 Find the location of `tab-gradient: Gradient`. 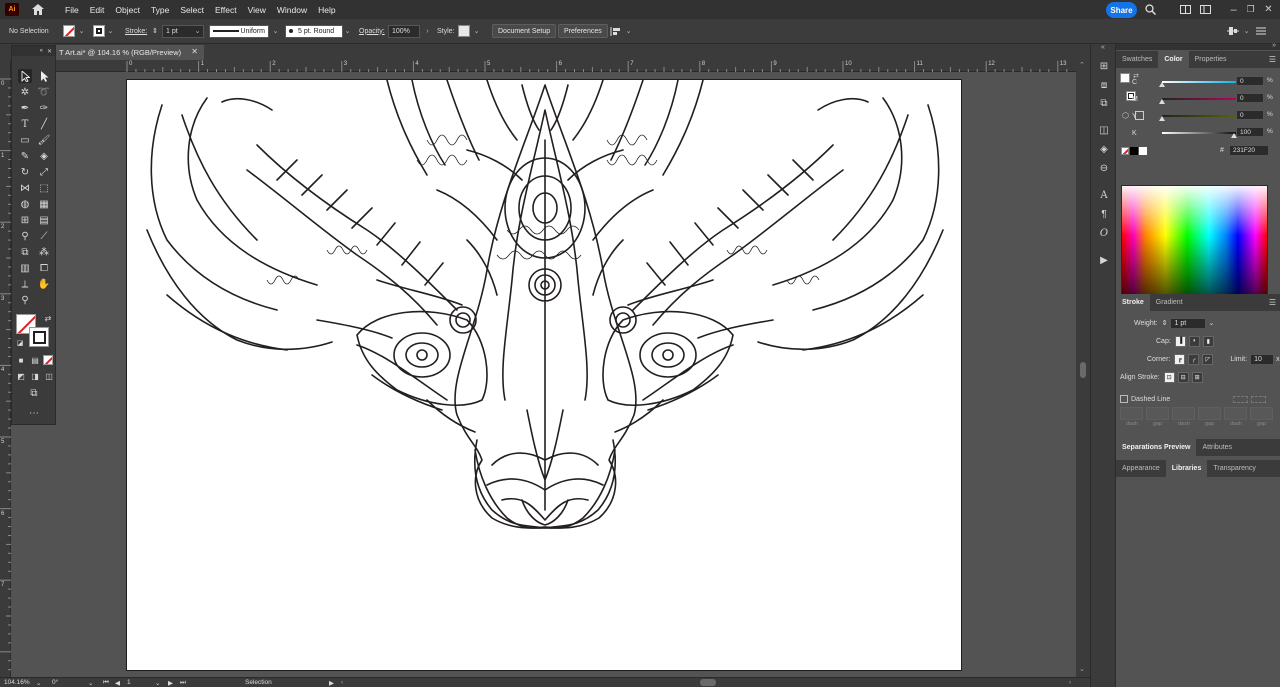

tab-gradient: Gradient is located at coordinates (1169, 302).